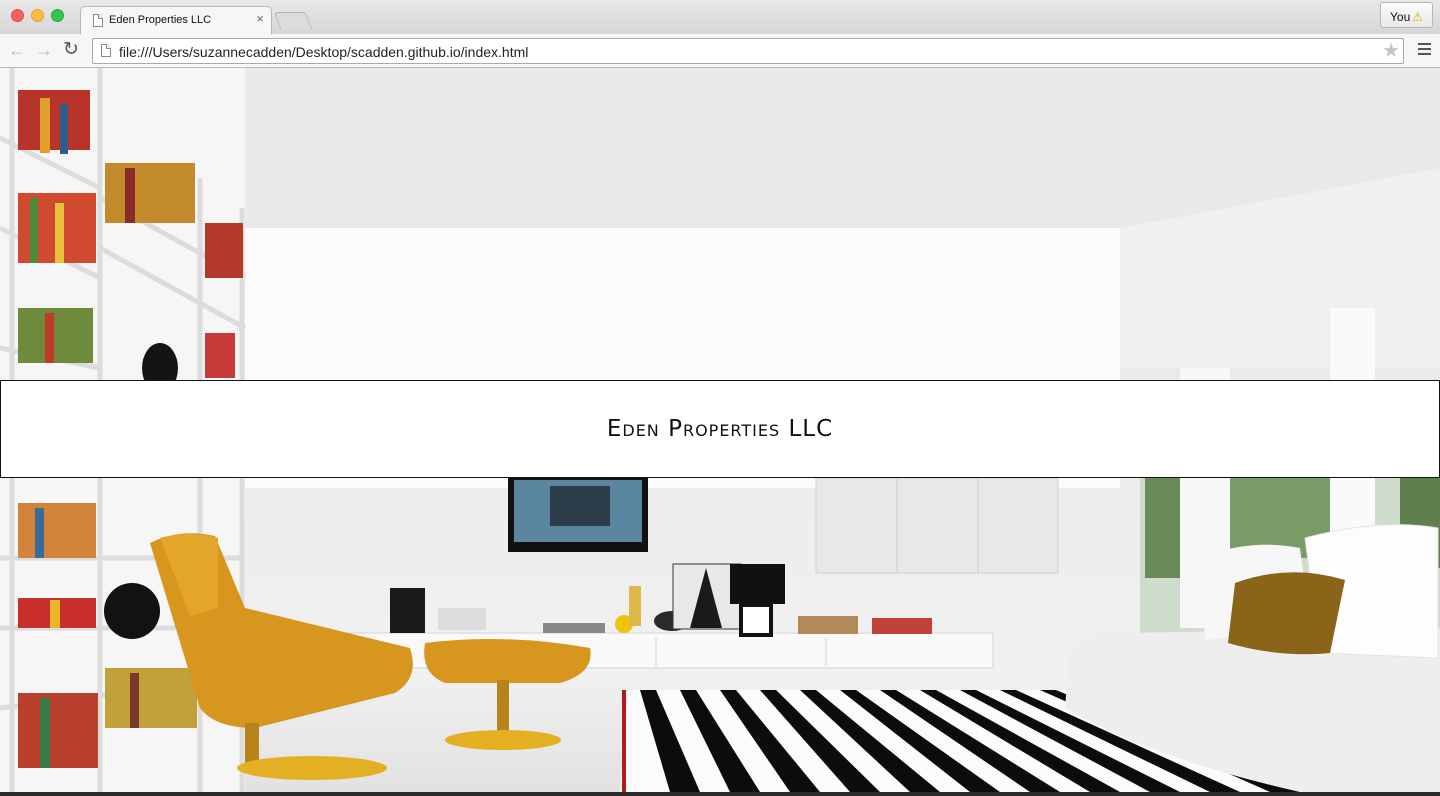  I want to click on page-title: Eden Properties LLC, so click(720, 429).